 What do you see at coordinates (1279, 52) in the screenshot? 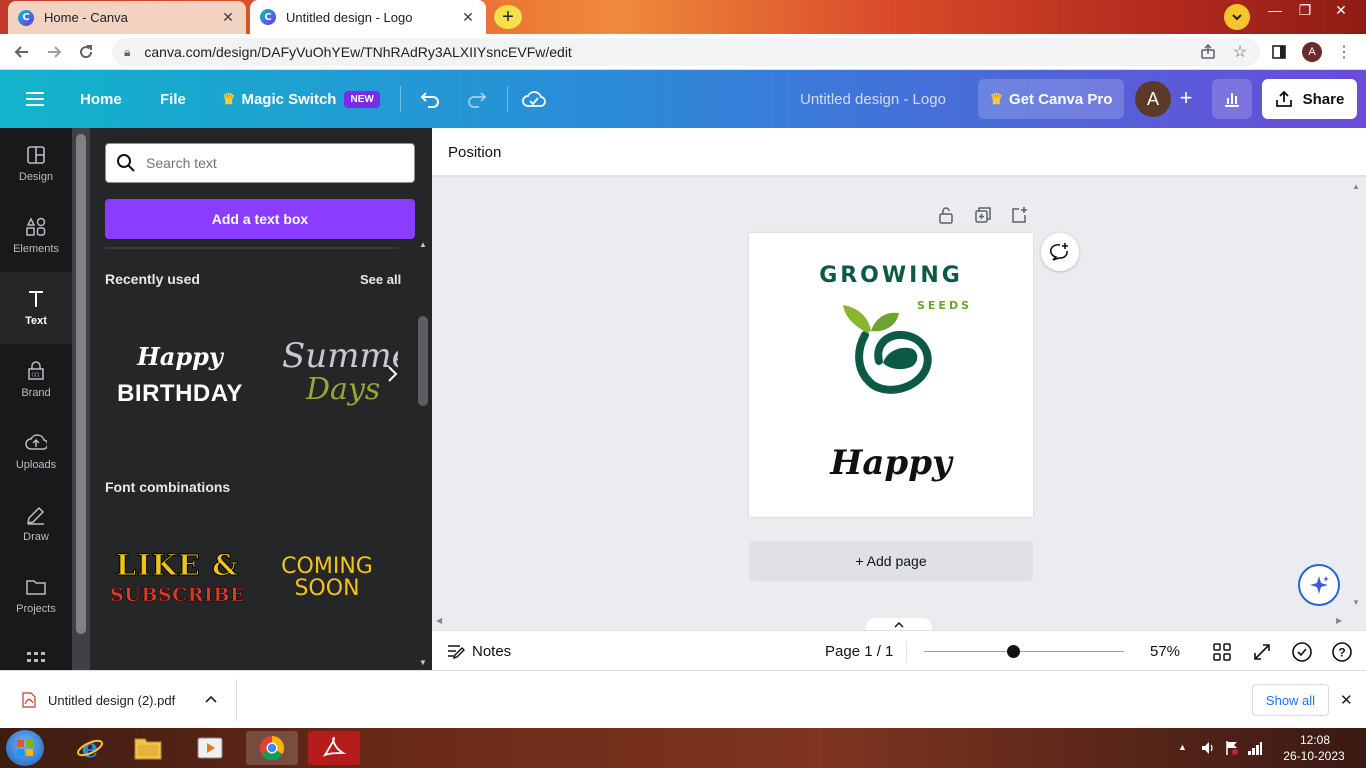
I see `side-panel-icon` at bounding box center [1279, 52].